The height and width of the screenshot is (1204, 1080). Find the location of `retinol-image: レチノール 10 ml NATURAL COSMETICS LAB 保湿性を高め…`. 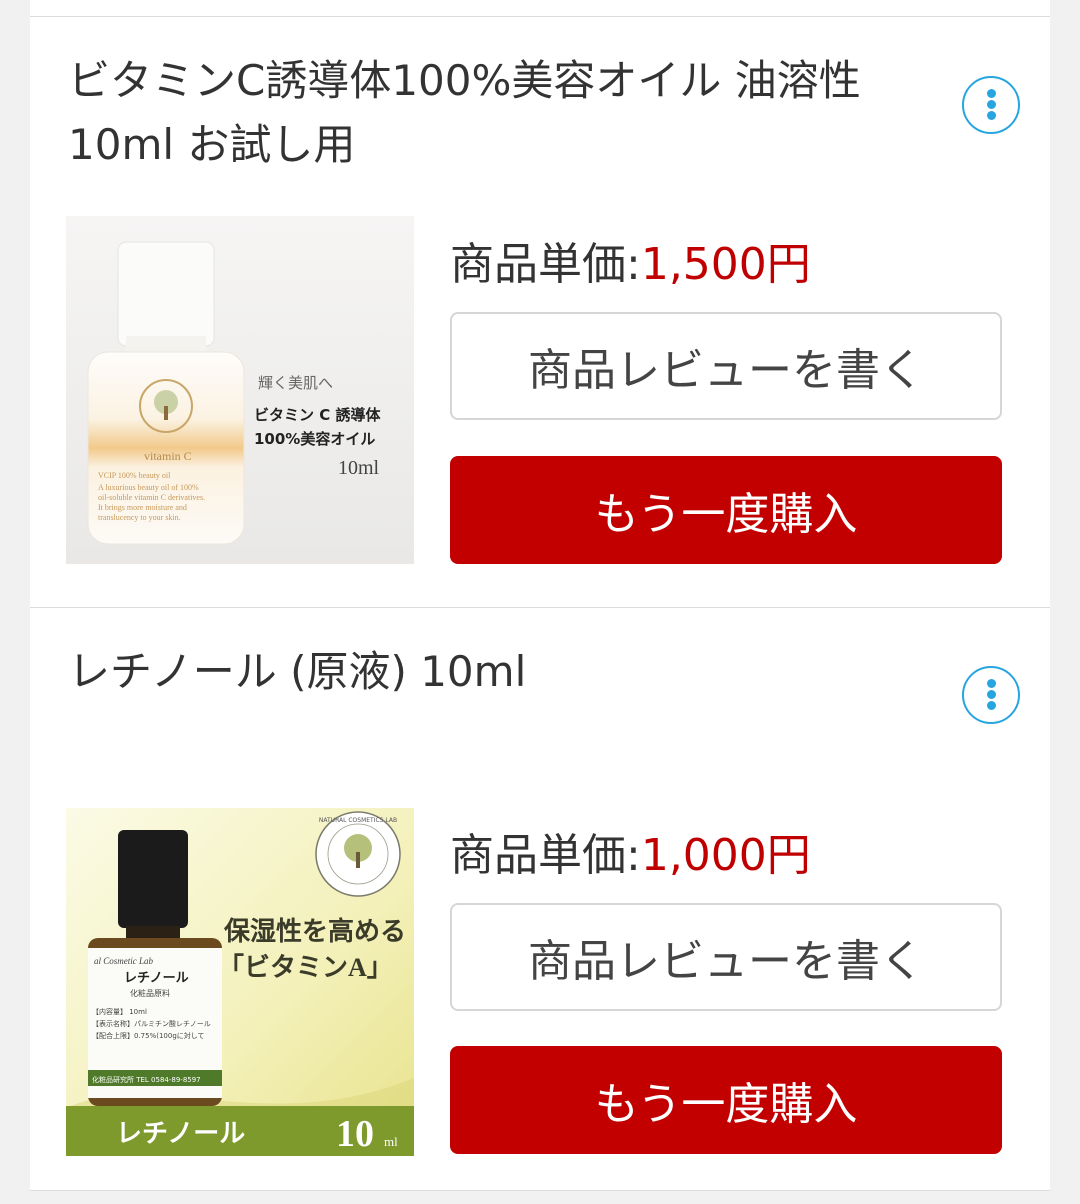

retinol-image: レチノール 10 ml NATURAL COSMETICS LAB 保湿性を高め… is located at coordinates (240, 982).